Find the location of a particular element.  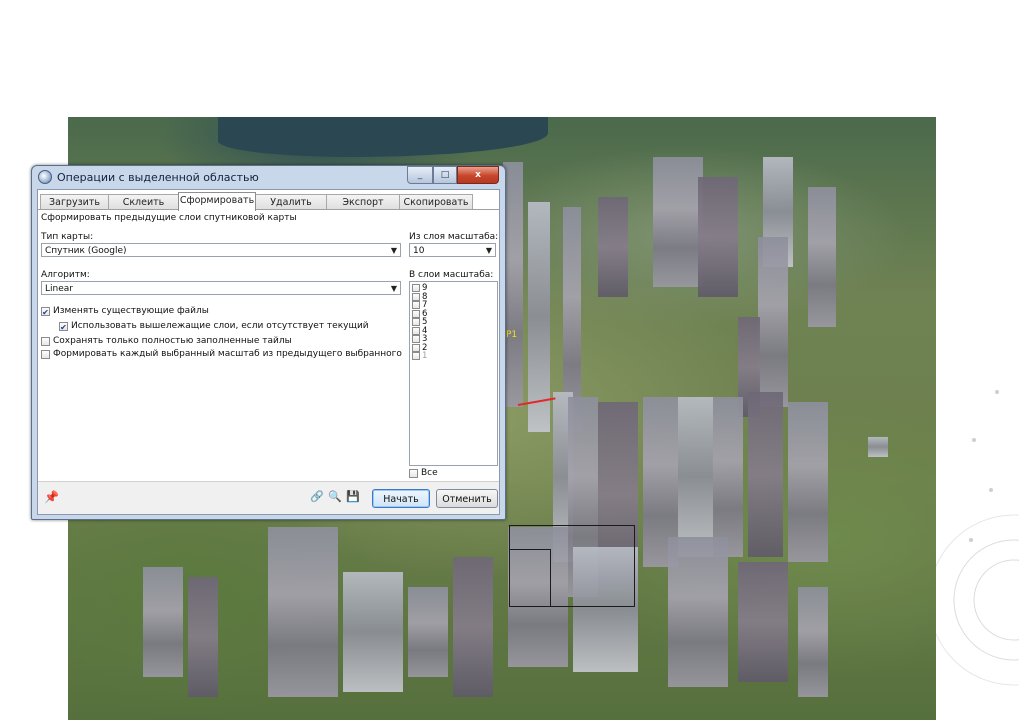

tab-delete: Удалить is located at coordinates (291, 202).